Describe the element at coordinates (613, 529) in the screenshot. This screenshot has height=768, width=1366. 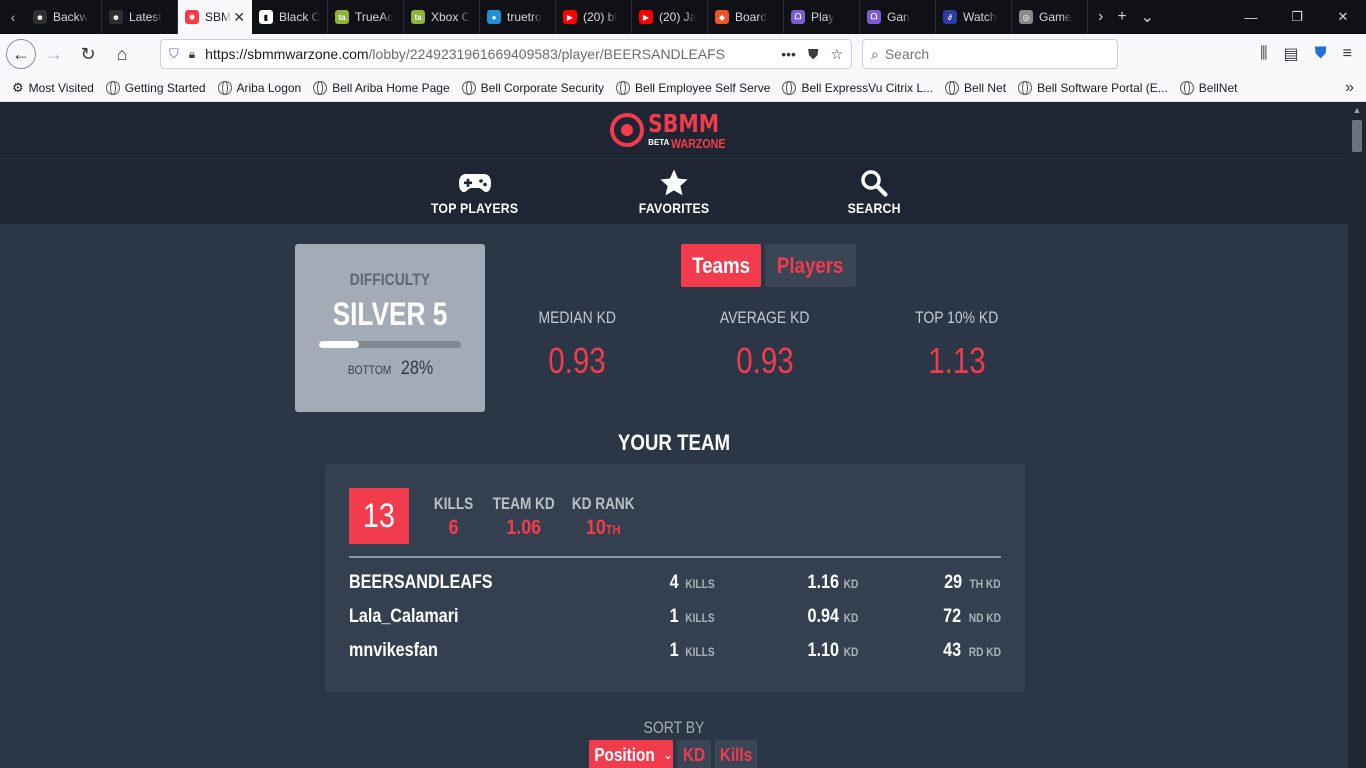
I see `team-kd-rank-suffix: TH` at that location.